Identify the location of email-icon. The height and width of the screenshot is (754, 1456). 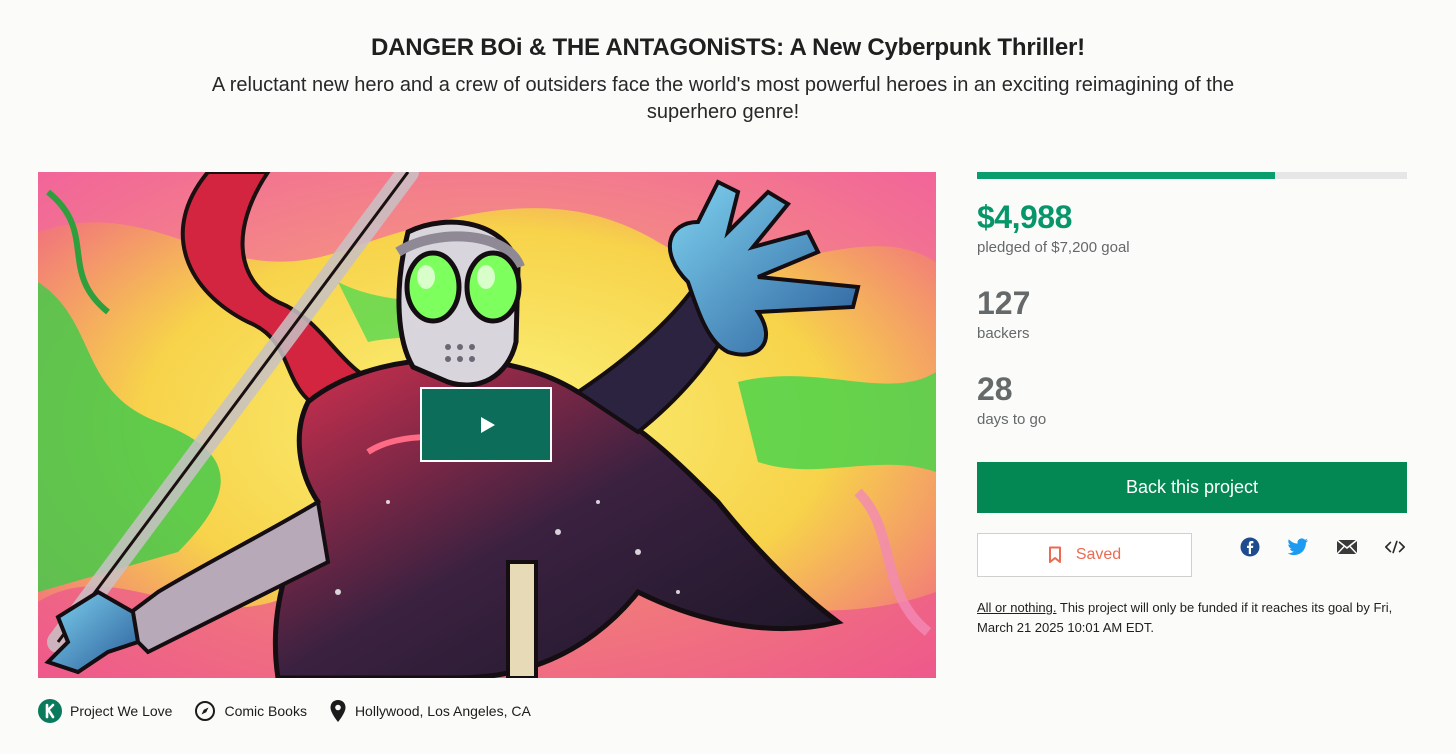
(1347, 547).